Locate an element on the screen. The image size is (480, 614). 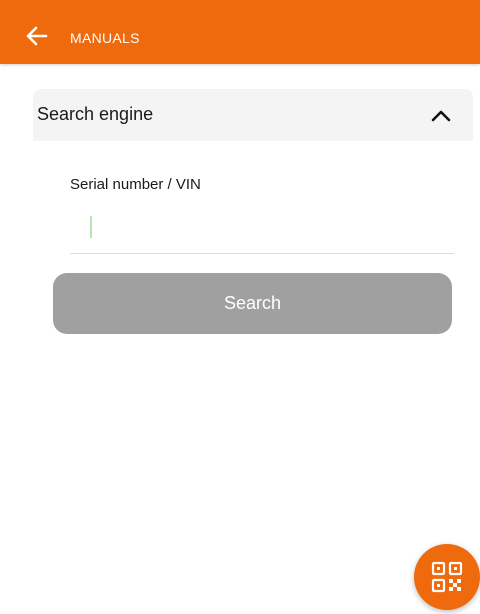
search-engine-toggle: Search engine is located at coordinates (253, 115).